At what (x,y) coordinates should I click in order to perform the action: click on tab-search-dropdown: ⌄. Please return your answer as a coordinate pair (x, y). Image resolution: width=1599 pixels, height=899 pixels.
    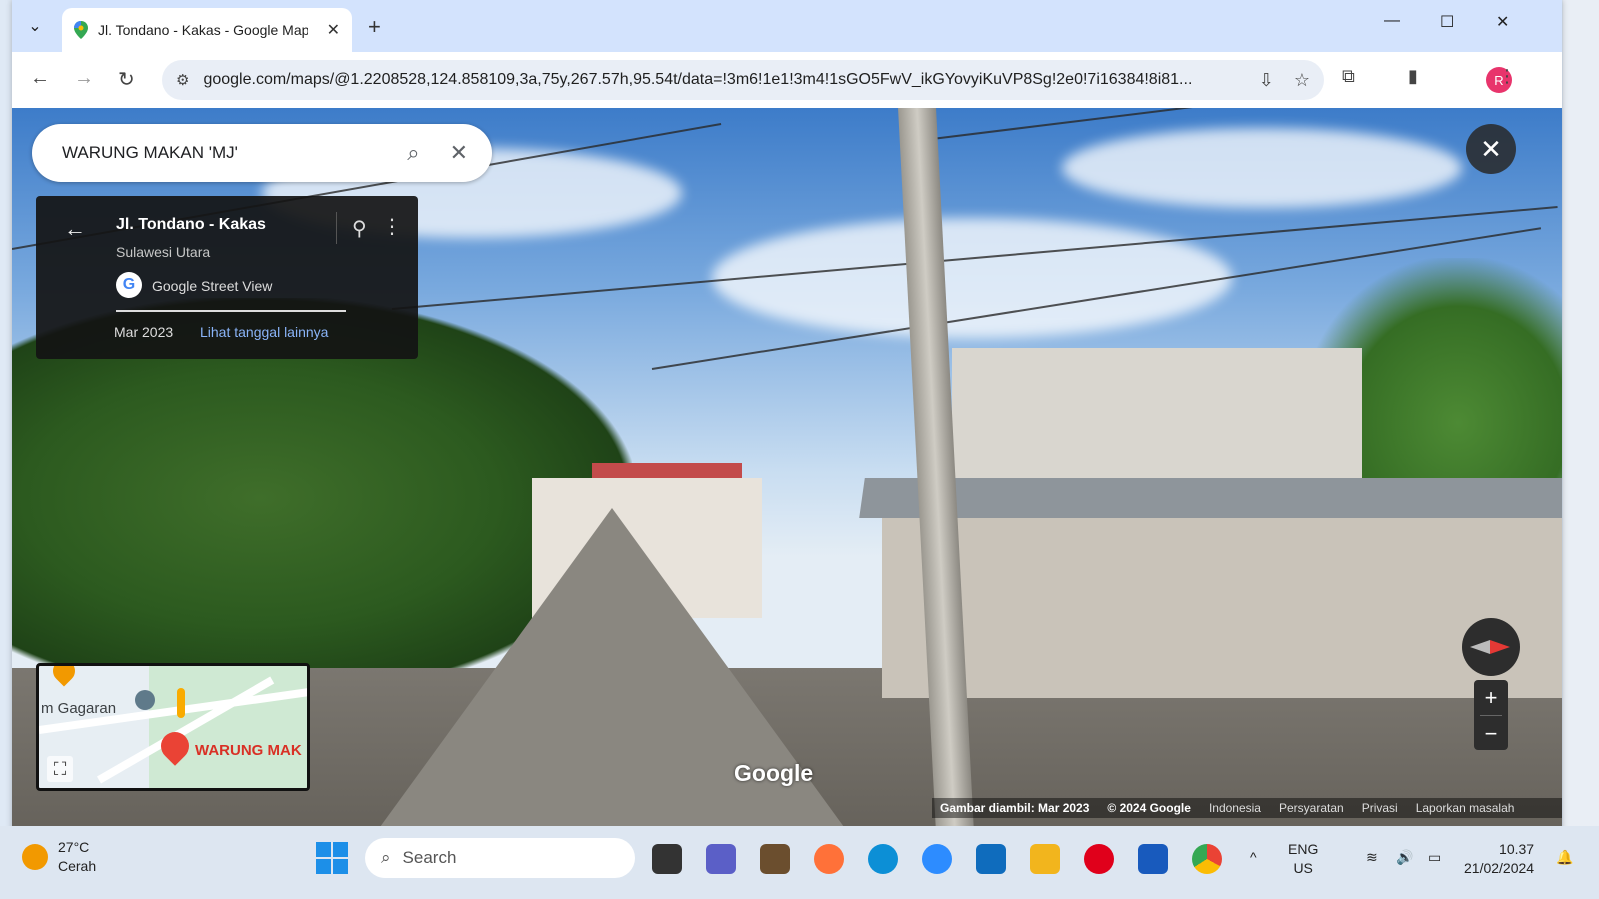
    Looking at the image, I should click on (35, 26).